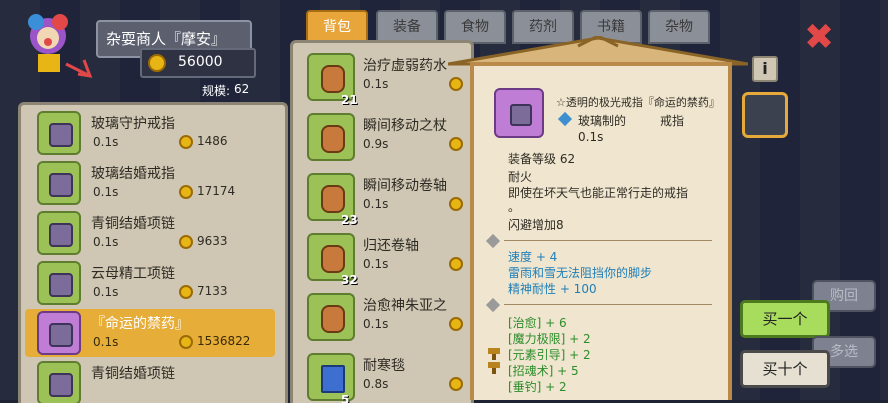  What do you see at coordinates (638, 102) in the screenshot?
I see `detail-title: ☆透明的极光戒指『命运的禁药』` at bounding box center [638, 102].